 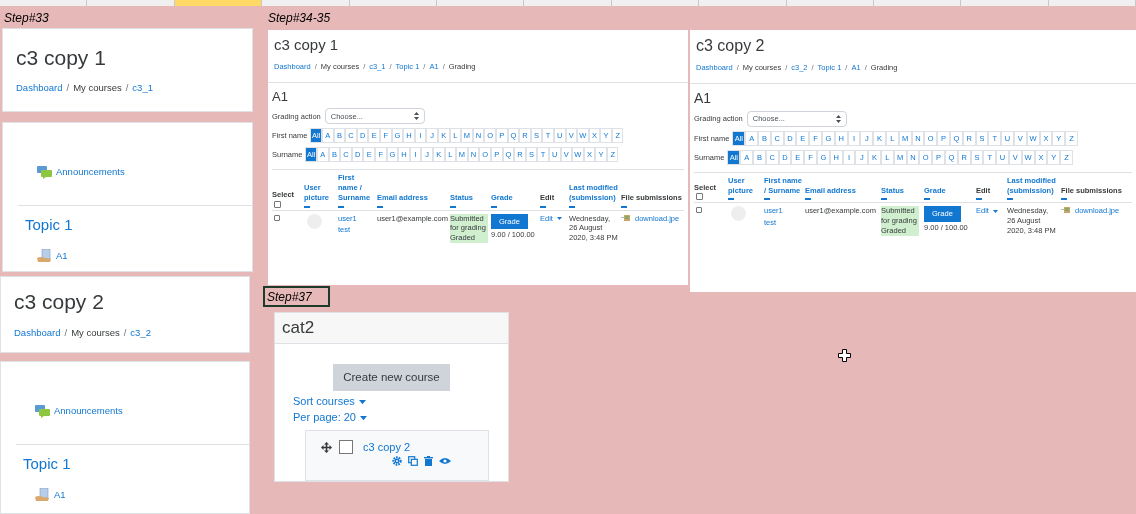 I want to click on course-checkbox, so click(x=346, y=447).